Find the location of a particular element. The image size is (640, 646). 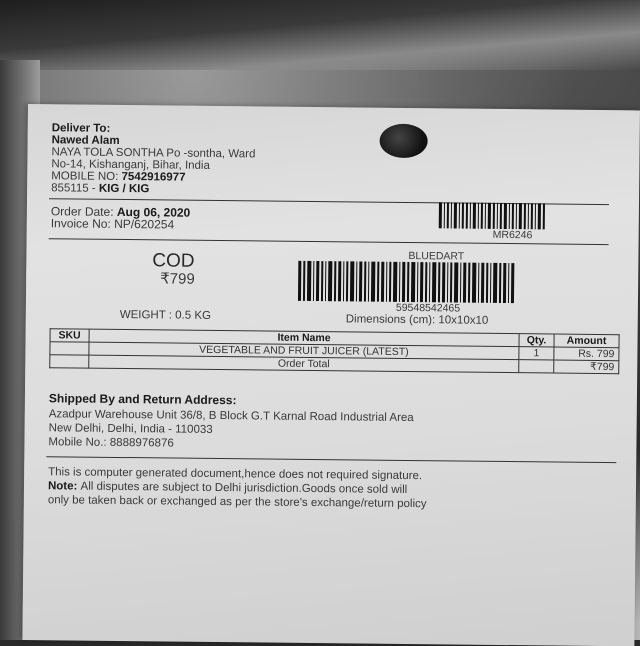

payment-mode: COD is located at coordinates (173, 261).